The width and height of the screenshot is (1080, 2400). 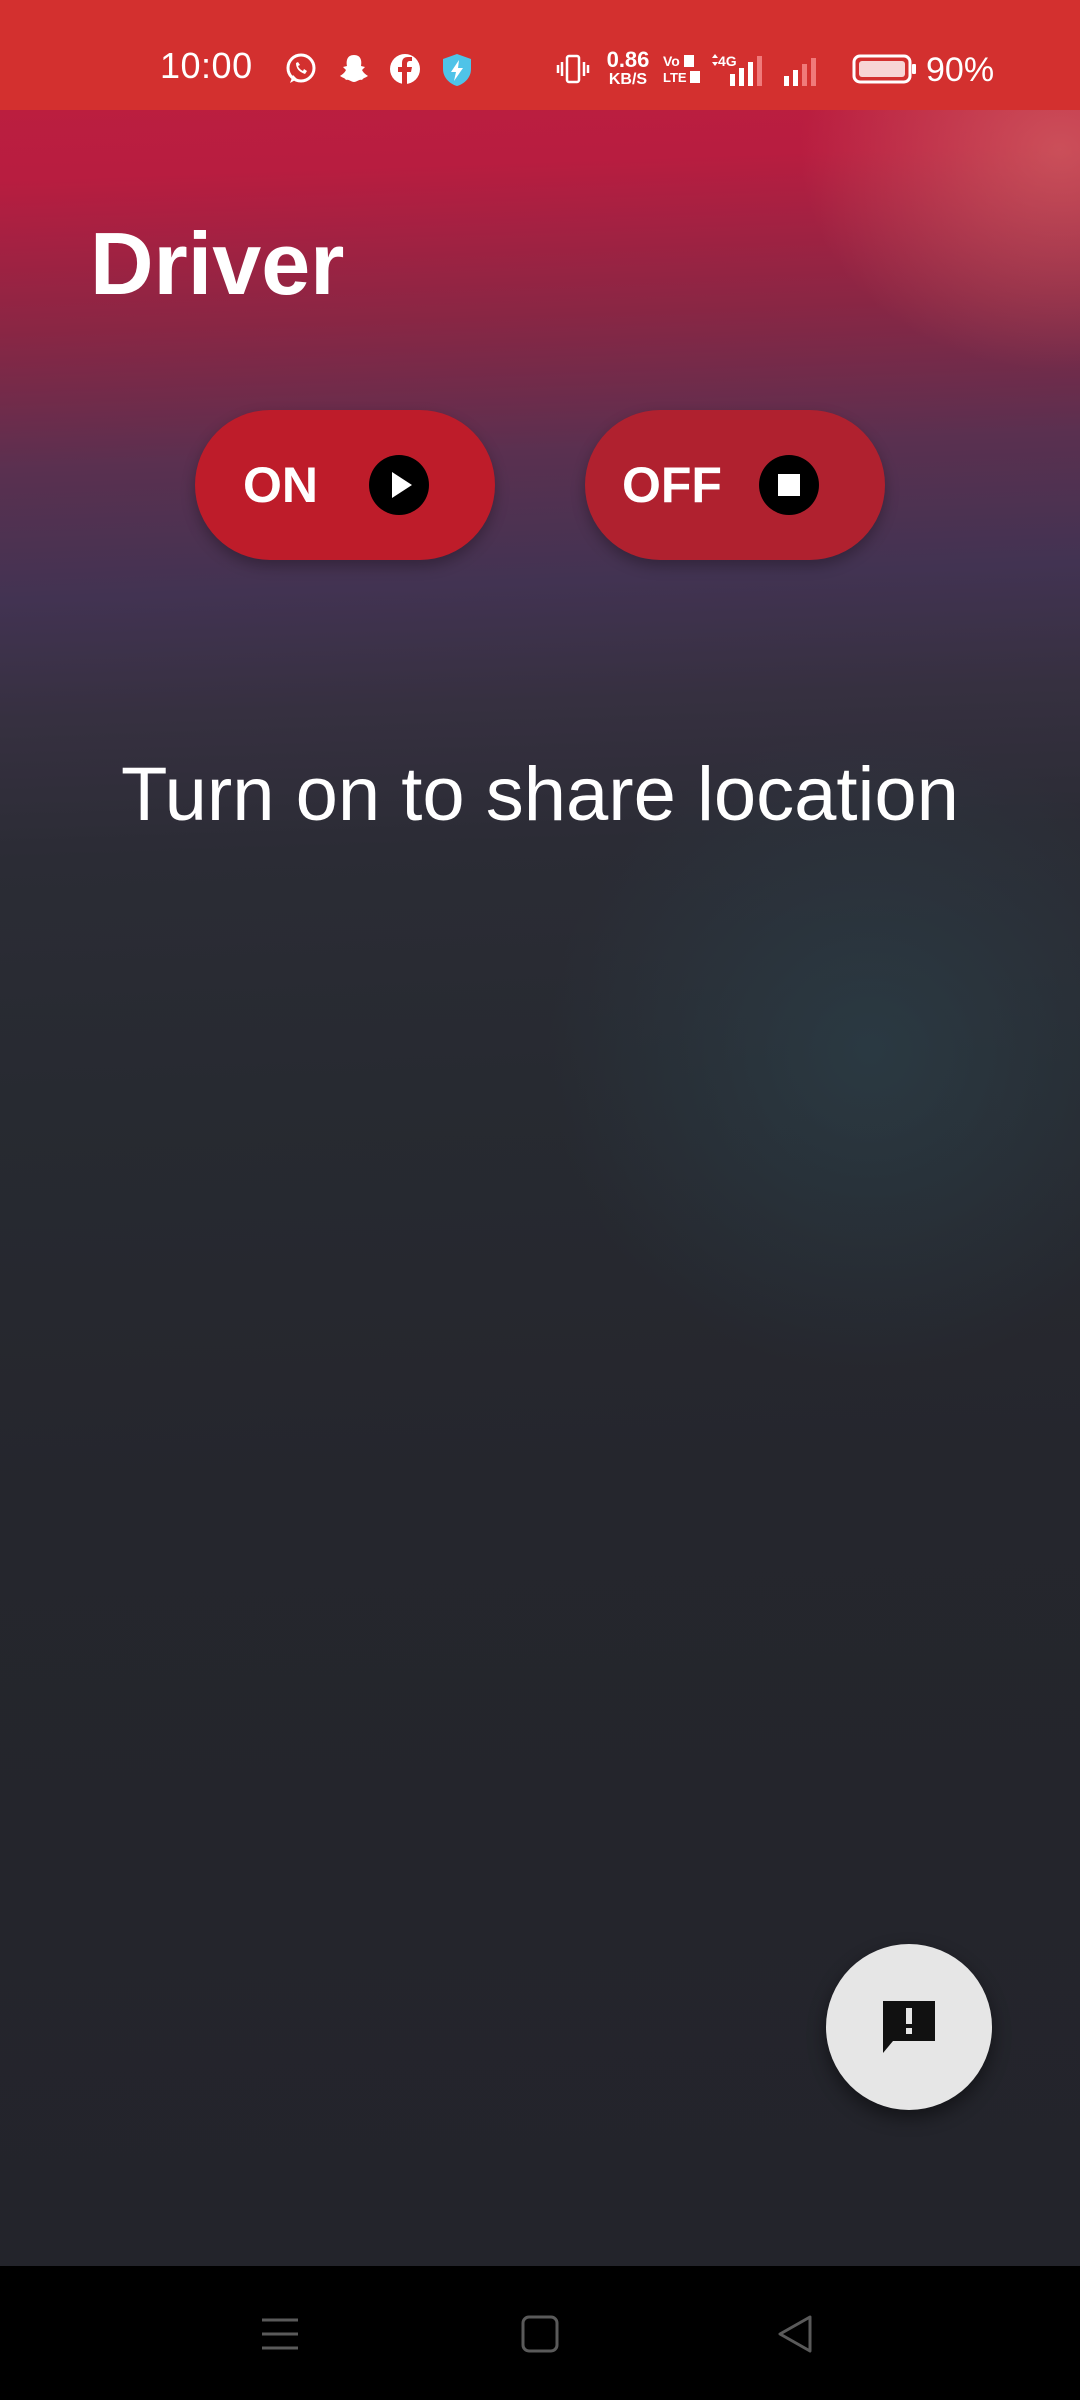 I want to click on feedback-icon, so click(x=909, y=2027).